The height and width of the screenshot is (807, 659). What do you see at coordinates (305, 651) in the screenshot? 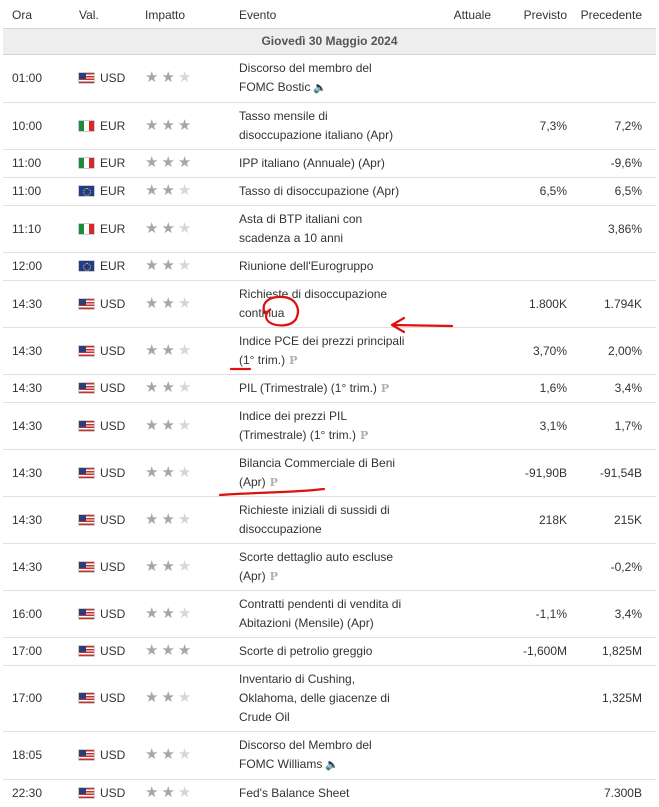
I see `event-name: Scorte di petrolio greggio` at bounding box center [305, 651].